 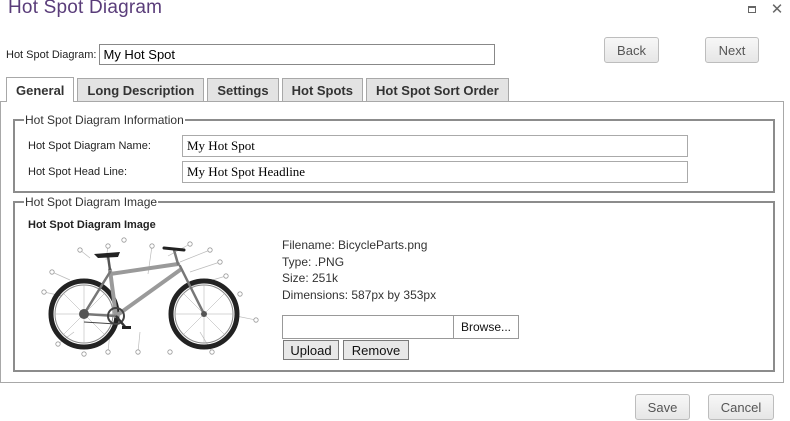 What do you see at coordinates (78, 172) in the screenshot?
I see `headline-label: Hot Spot Head Line:` at bounding box center [78, 172].